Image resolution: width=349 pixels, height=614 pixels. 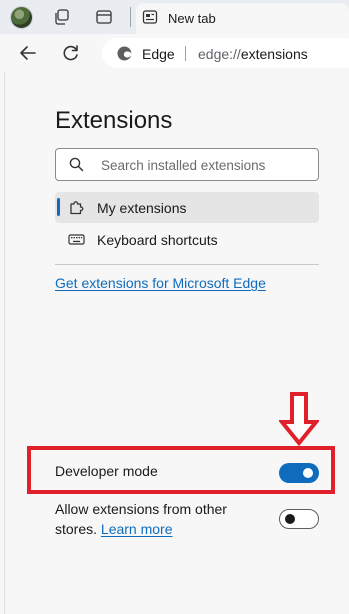 I want to click on url-path: extensions, so click(x=274, y=54).